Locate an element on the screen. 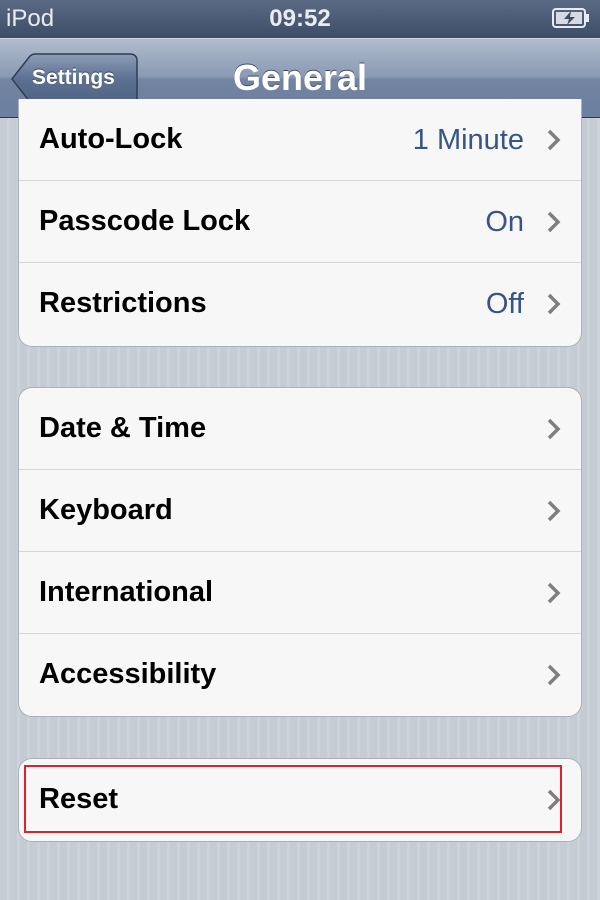 The height and width of the screenshot is (900, 600). settings-group-reset: Reset is located at coordinates (300, 800).